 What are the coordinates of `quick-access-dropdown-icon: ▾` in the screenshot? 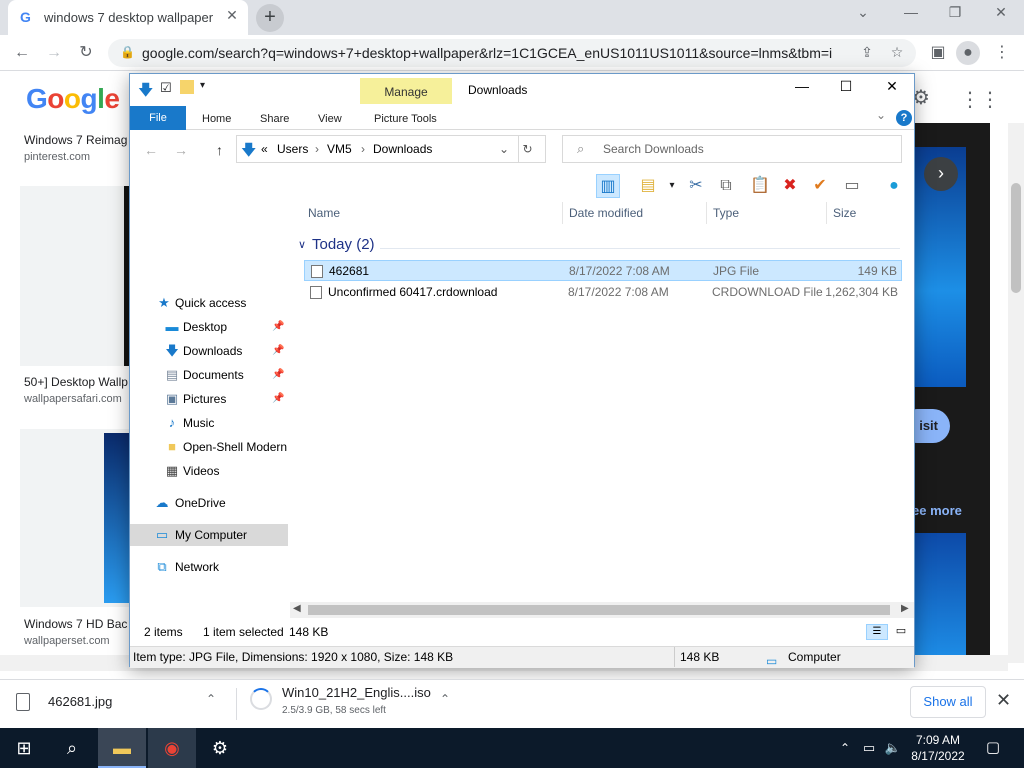 It's located at (202, 85).